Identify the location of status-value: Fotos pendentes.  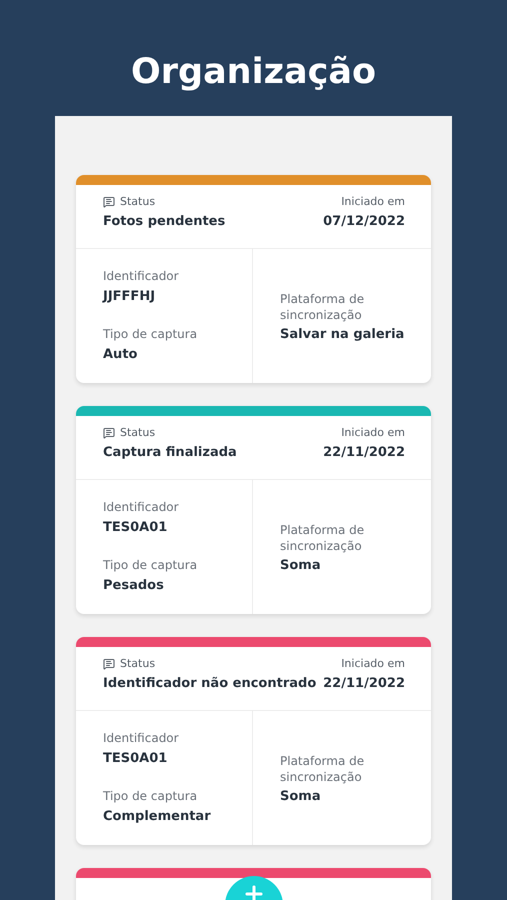
(164, 221).